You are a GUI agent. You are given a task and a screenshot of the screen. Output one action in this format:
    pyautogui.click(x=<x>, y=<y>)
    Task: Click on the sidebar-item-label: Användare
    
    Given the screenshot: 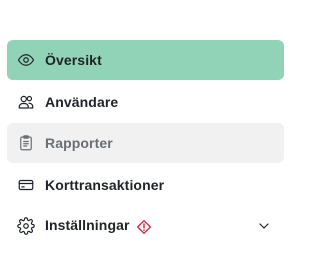 What is the action you would take?
    pyautogui.click(x=82, y=101)
    